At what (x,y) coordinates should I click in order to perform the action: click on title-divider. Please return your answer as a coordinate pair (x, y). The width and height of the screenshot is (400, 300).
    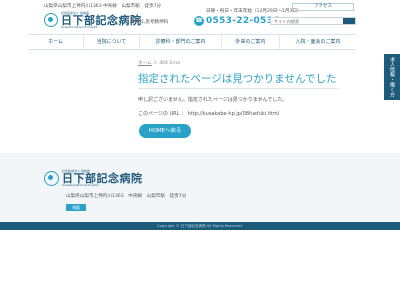
    Looking at the image, I should click on (238, 88).